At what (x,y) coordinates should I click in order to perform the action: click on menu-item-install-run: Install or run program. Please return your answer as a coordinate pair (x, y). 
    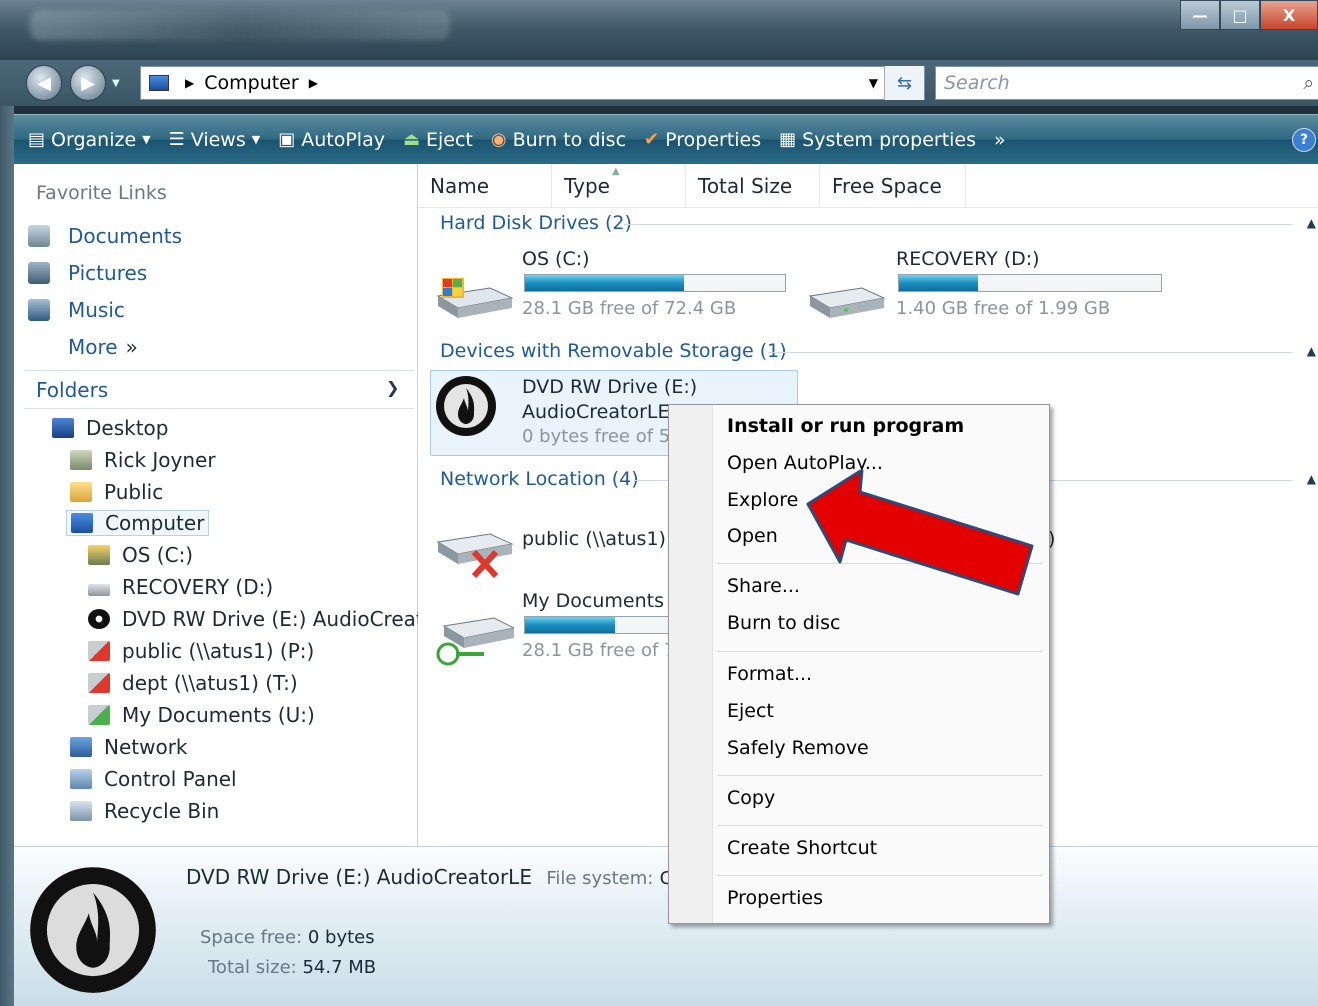
    Looking at the image, I should click on (845, 426).